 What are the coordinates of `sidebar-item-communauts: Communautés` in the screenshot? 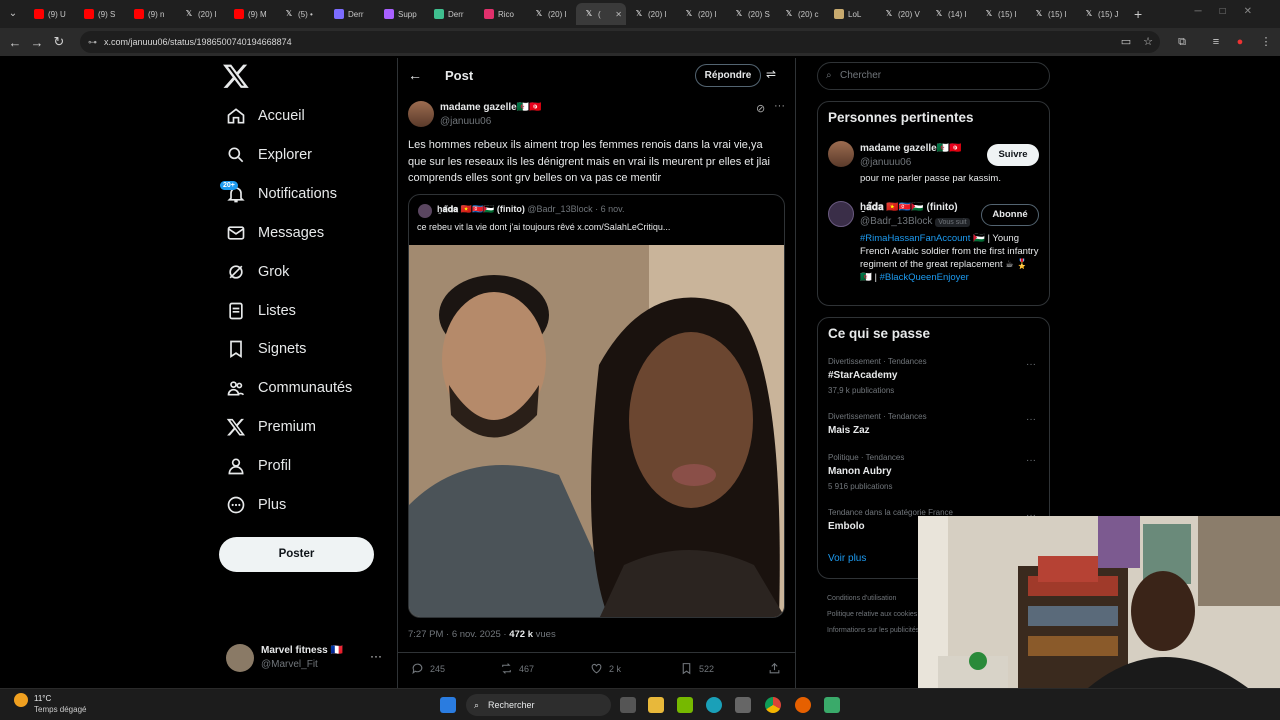 It's located at (289, 388).